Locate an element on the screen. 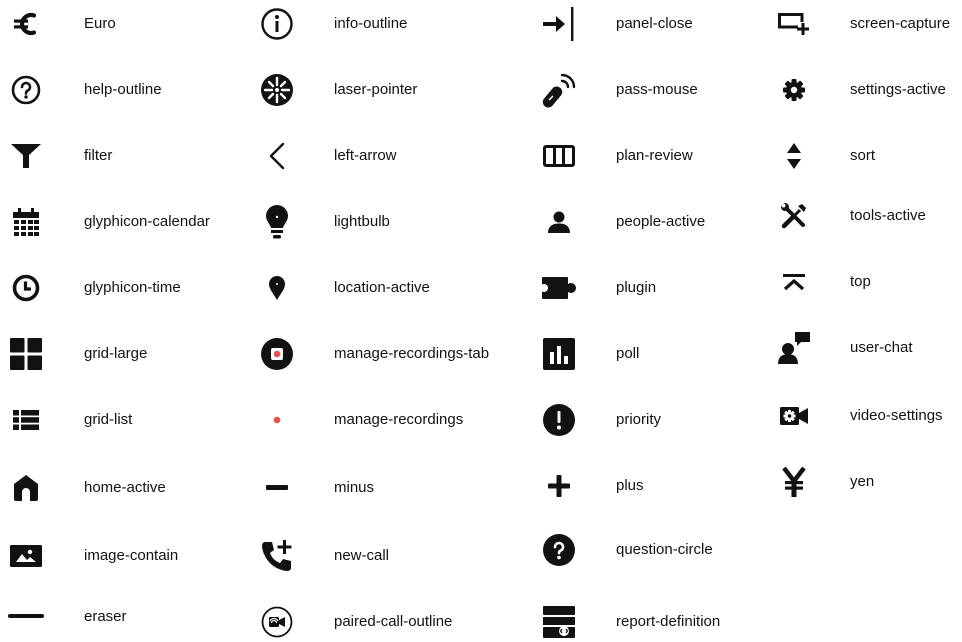 The width and height of the screenshot is (962, 642). icon-label: filter is located at coordinates (98, 155).